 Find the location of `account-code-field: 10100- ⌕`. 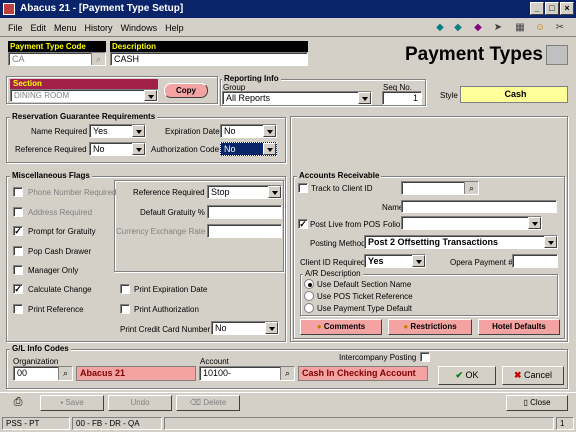

account-code-field: 10100- ⌕ is located at coordinates (247, 373).